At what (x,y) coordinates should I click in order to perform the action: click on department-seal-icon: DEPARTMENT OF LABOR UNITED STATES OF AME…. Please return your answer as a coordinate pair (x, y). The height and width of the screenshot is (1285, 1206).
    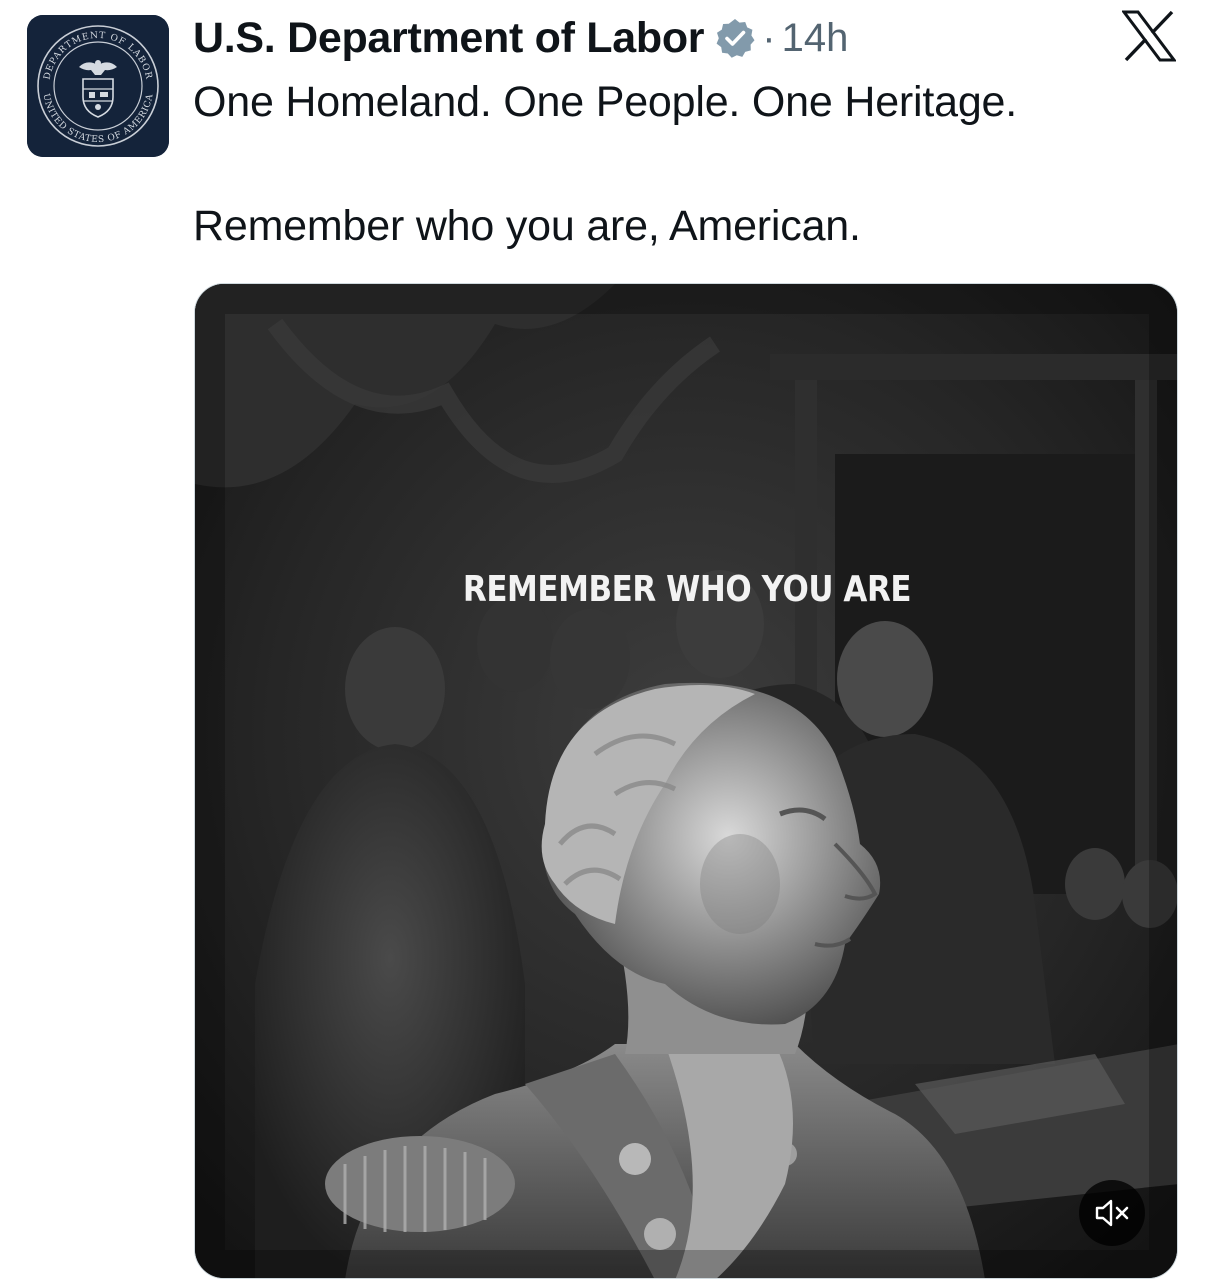
    Looking at the image, I should click on (98, 86).